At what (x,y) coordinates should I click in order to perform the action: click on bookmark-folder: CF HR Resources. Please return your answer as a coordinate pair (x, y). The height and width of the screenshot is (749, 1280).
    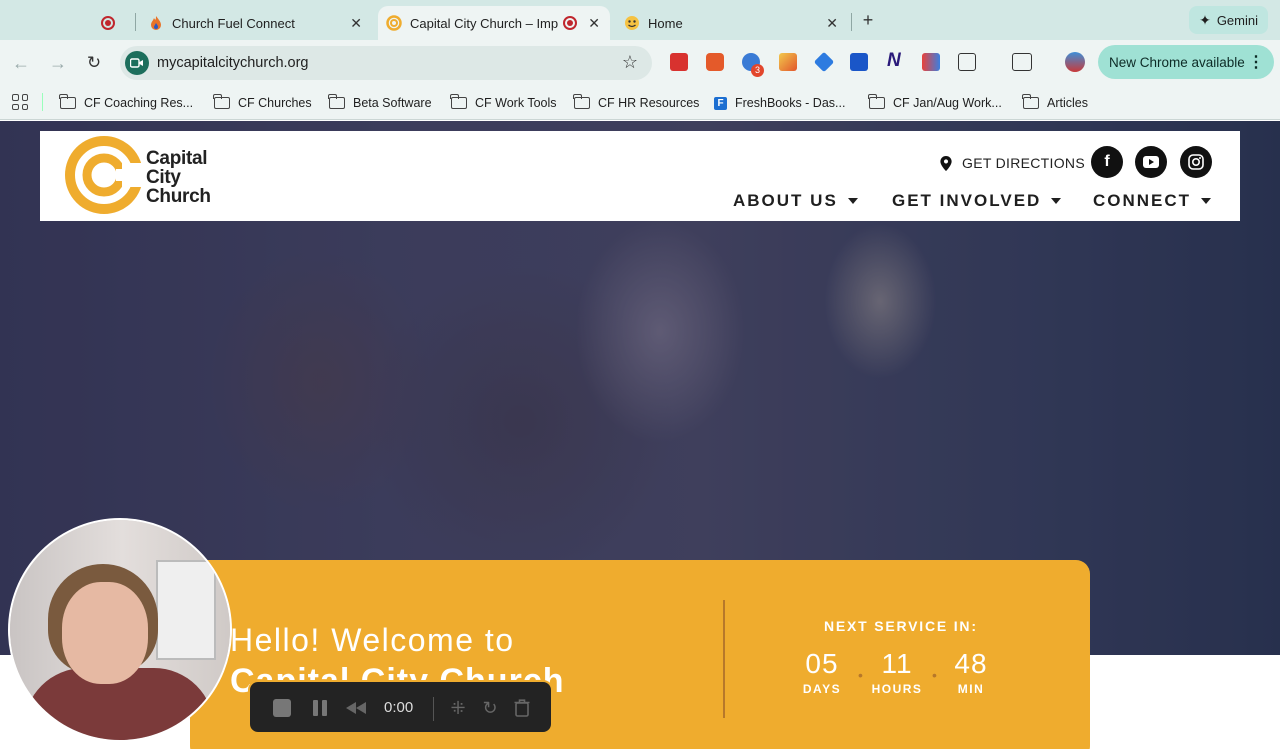
    Looking at the image, I should click on (636, 103).